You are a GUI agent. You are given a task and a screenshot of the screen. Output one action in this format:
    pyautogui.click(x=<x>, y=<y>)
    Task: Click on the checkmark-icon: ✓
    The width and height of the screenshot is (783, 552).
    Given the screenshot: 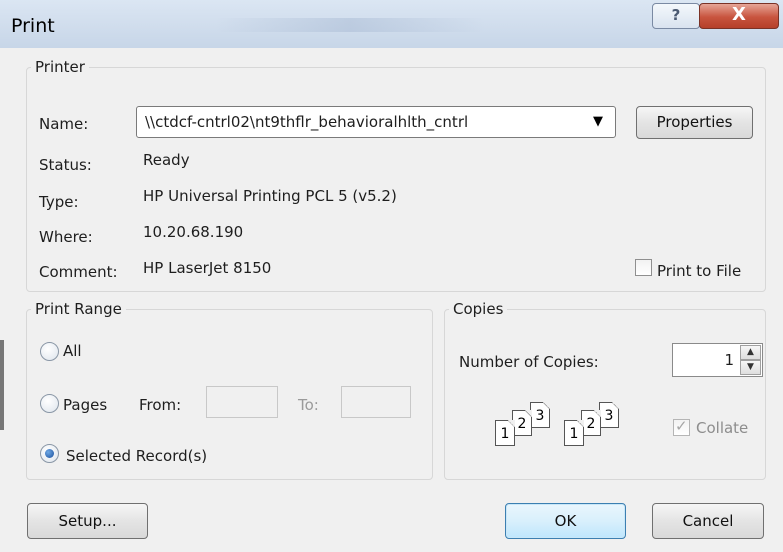 What is the action you would take?
    pyautogui.click(x=681, y=426)
    